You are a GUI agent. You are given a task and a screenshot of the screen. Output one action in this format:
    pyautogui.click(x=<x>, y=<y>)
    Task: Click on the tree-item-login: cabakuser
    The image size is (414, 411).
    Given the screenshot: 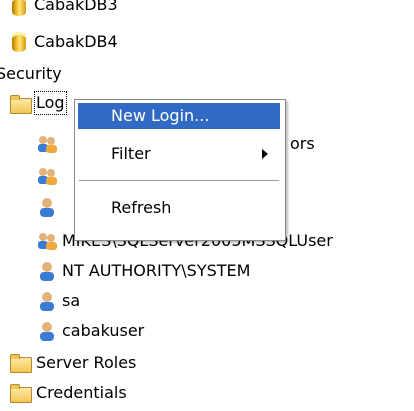 What is the action you would take?
    pyautogui.click(x=100, y=331)
    